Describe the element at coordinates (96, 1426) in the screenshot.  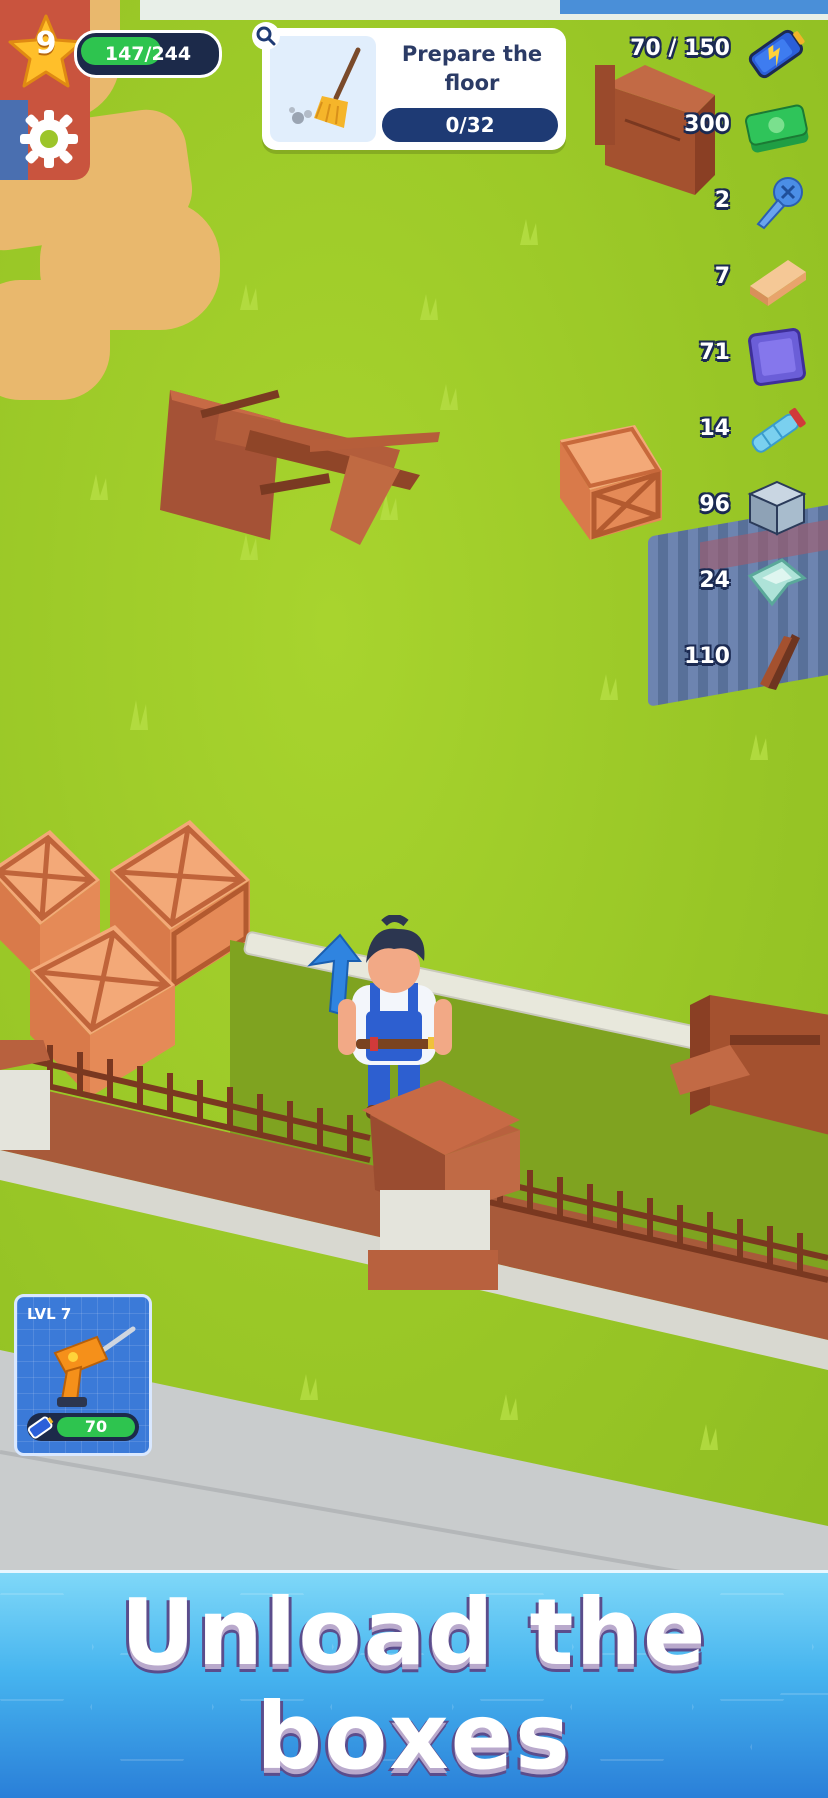
I see `tool-energy-value: 70` at that location.